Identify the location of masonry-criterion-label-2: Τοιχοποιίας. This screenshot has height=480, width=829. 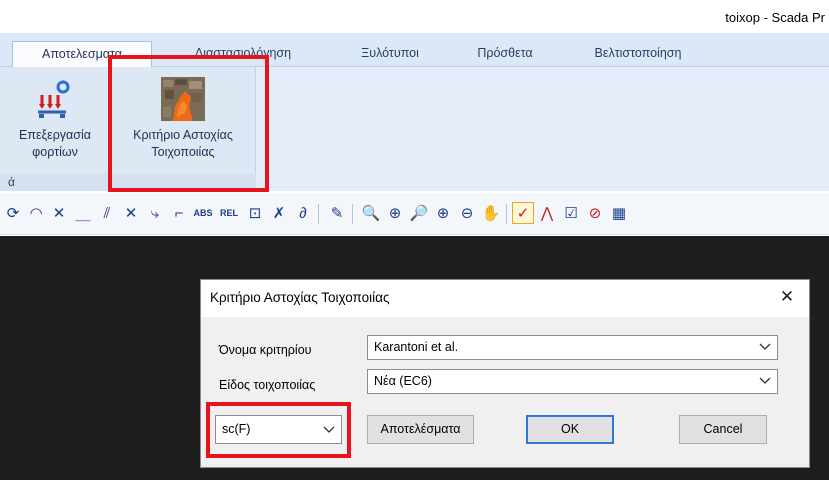
(183, 152).